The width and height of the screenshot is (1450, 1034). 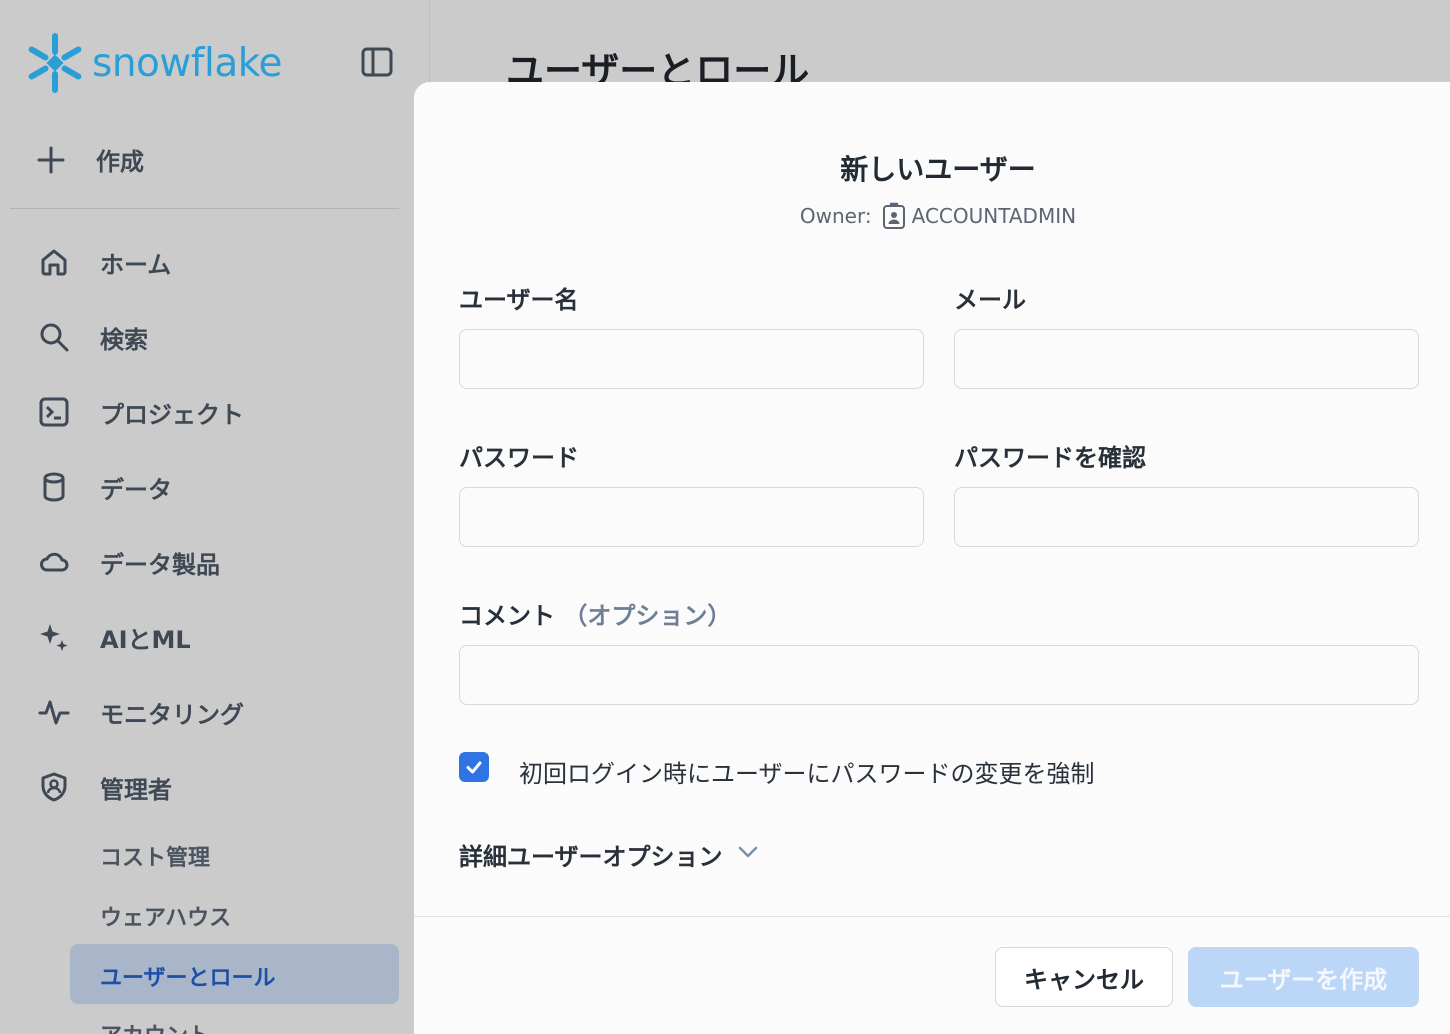 I want to click on nav-label: 検索, so click(x=124, y=339).